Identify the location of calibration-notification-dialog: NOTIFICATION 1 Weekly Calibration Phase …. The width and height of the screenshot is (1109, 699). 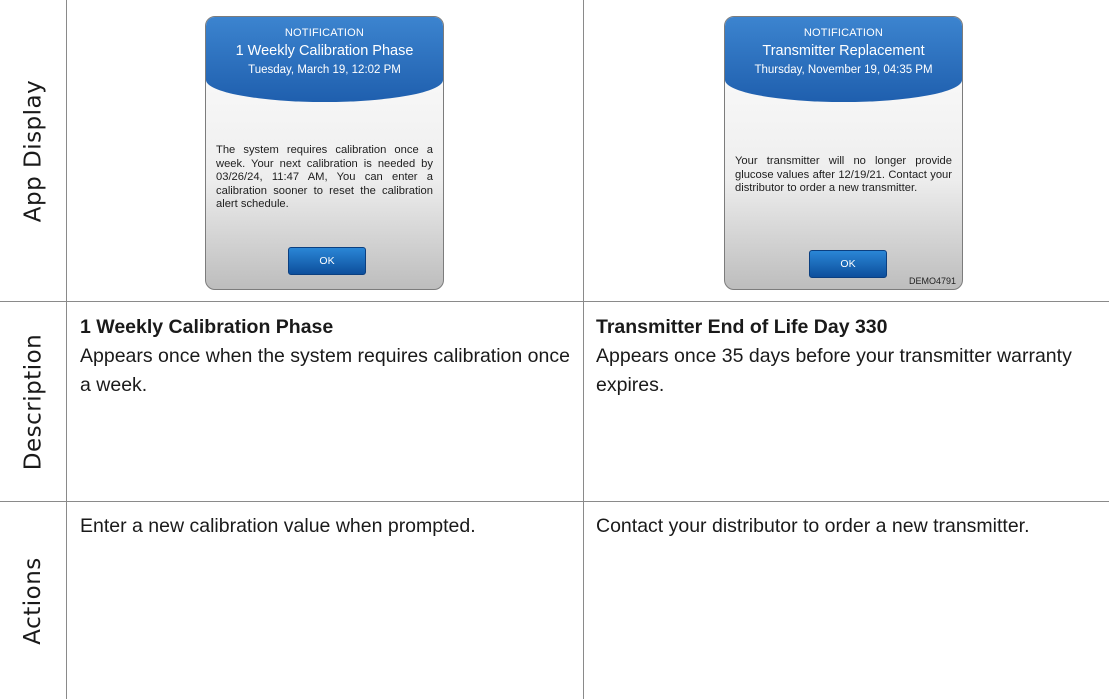
(324, 153).